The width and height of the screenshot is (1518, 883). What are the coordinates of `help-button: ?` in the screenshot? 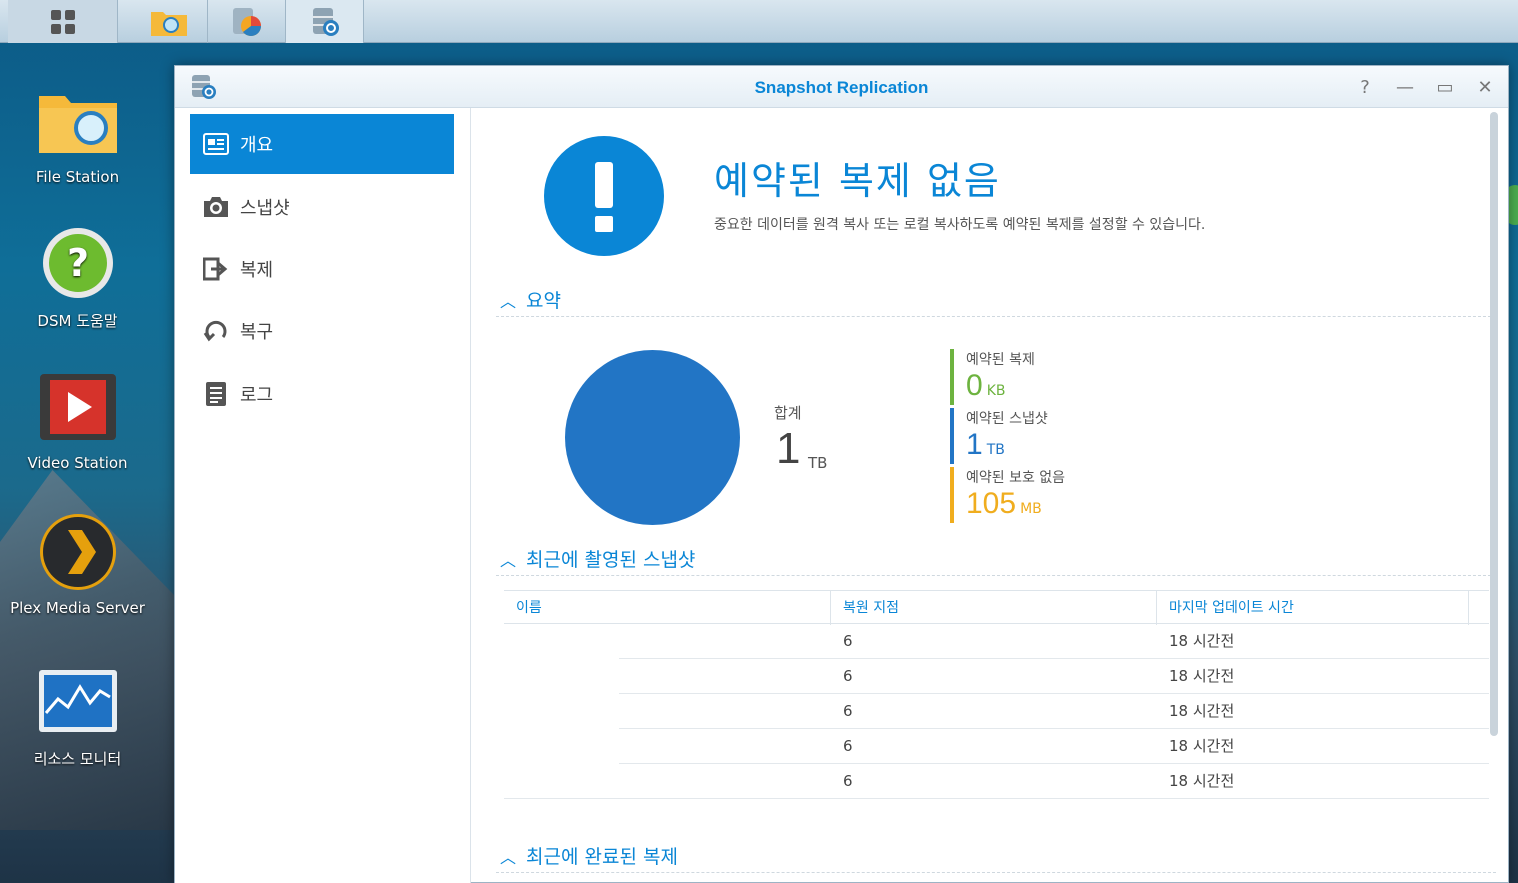 It's located at (1365, 88).